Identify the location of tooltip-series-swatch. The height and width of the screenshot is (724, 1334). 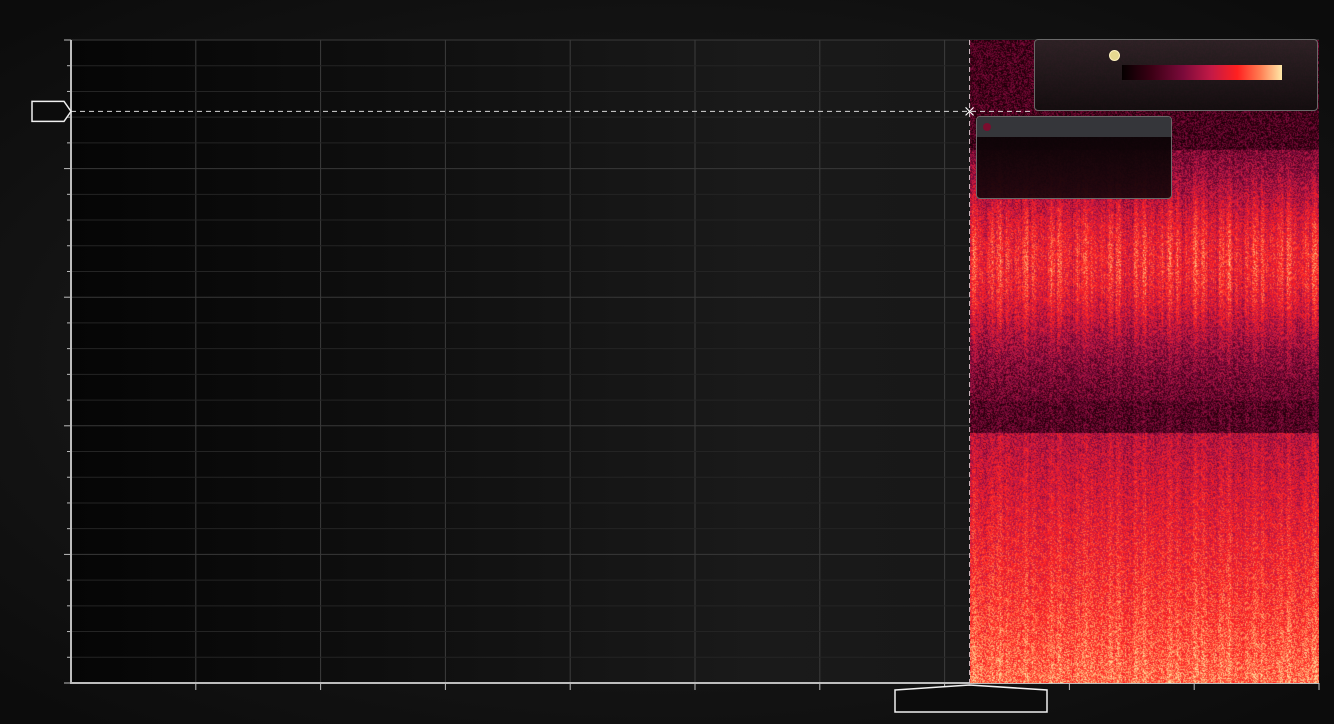
(987, 127).